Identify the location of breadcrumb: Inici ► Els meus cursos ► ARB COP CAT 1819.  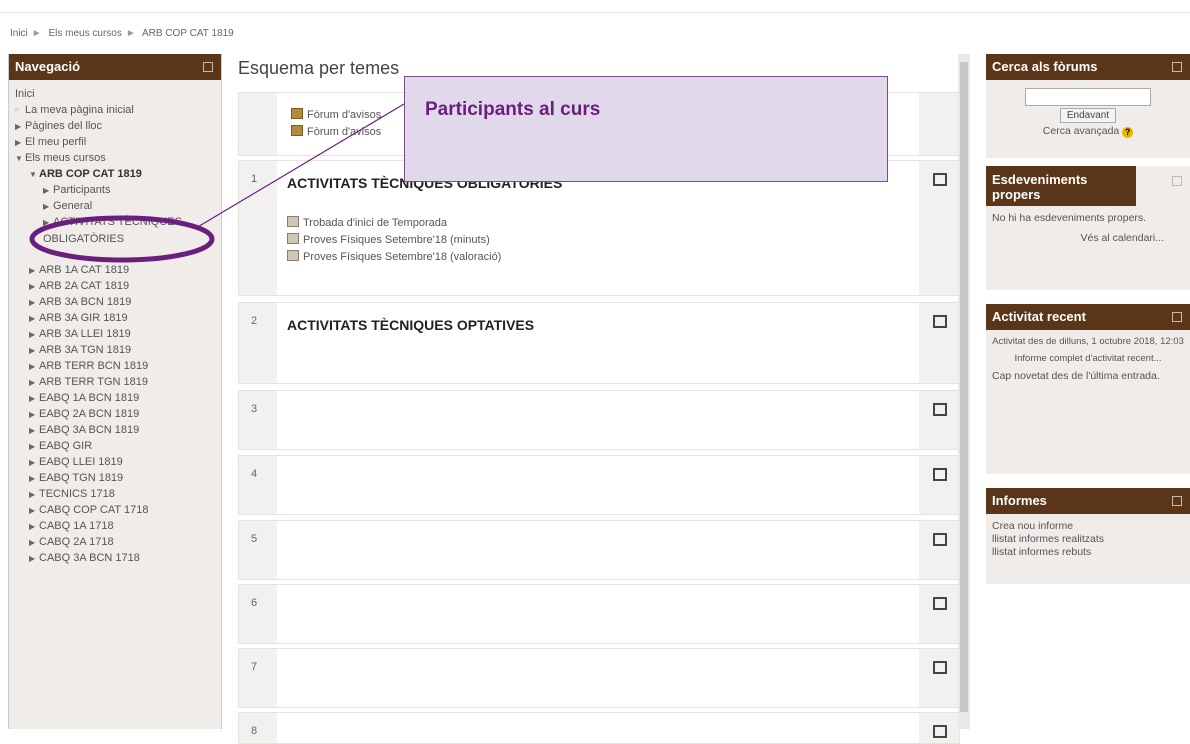
(122, 33).